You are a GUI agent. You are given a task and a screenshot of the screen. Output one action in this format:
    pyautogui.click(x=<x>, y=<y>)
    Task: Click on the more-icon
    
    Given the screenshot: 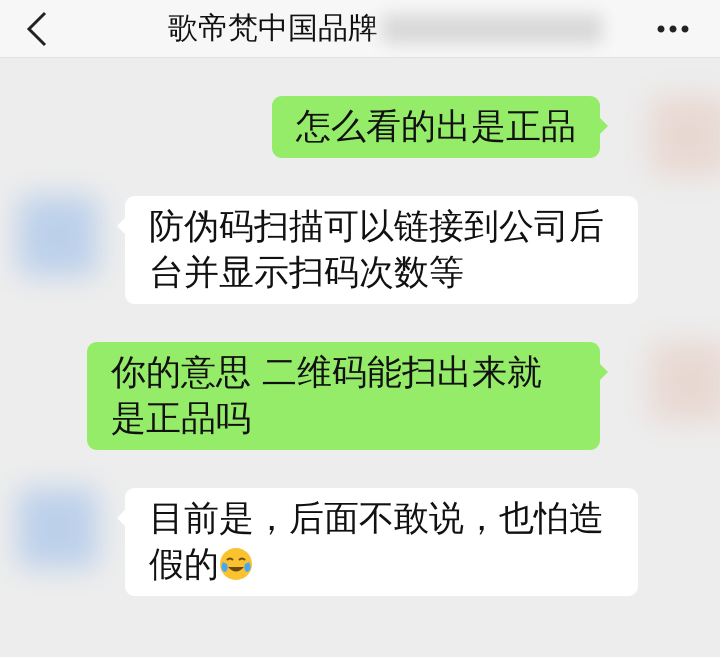 What is the action you would take?
    pyautogui.click(x=673, y=29)
    